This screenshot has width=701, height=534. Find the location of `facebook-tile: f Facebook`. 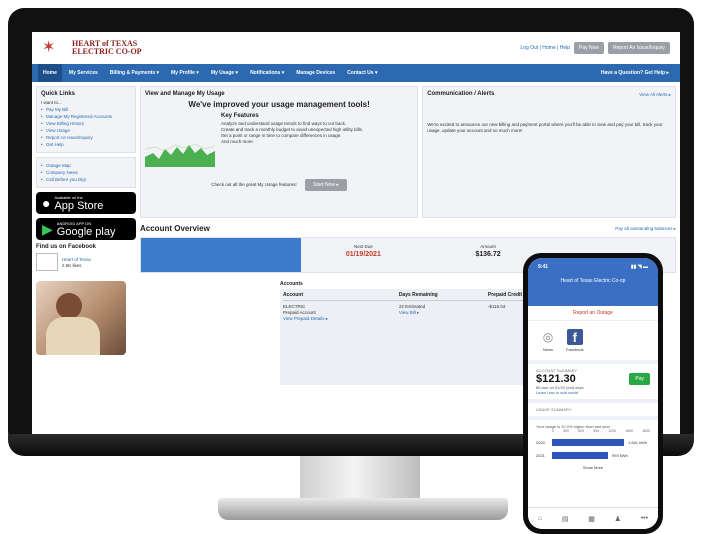

facebook-tile: f Facebook is located at coordinates (575, 340).